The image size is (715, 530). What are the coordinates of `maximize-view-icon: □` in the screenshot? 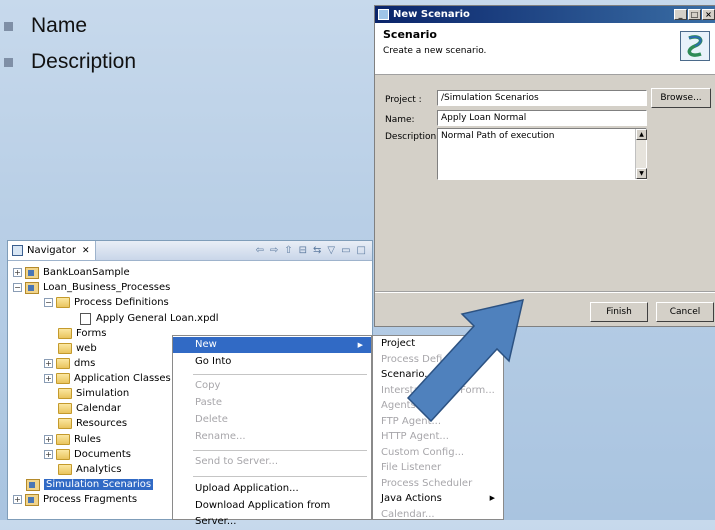 It's located at (361, 250).